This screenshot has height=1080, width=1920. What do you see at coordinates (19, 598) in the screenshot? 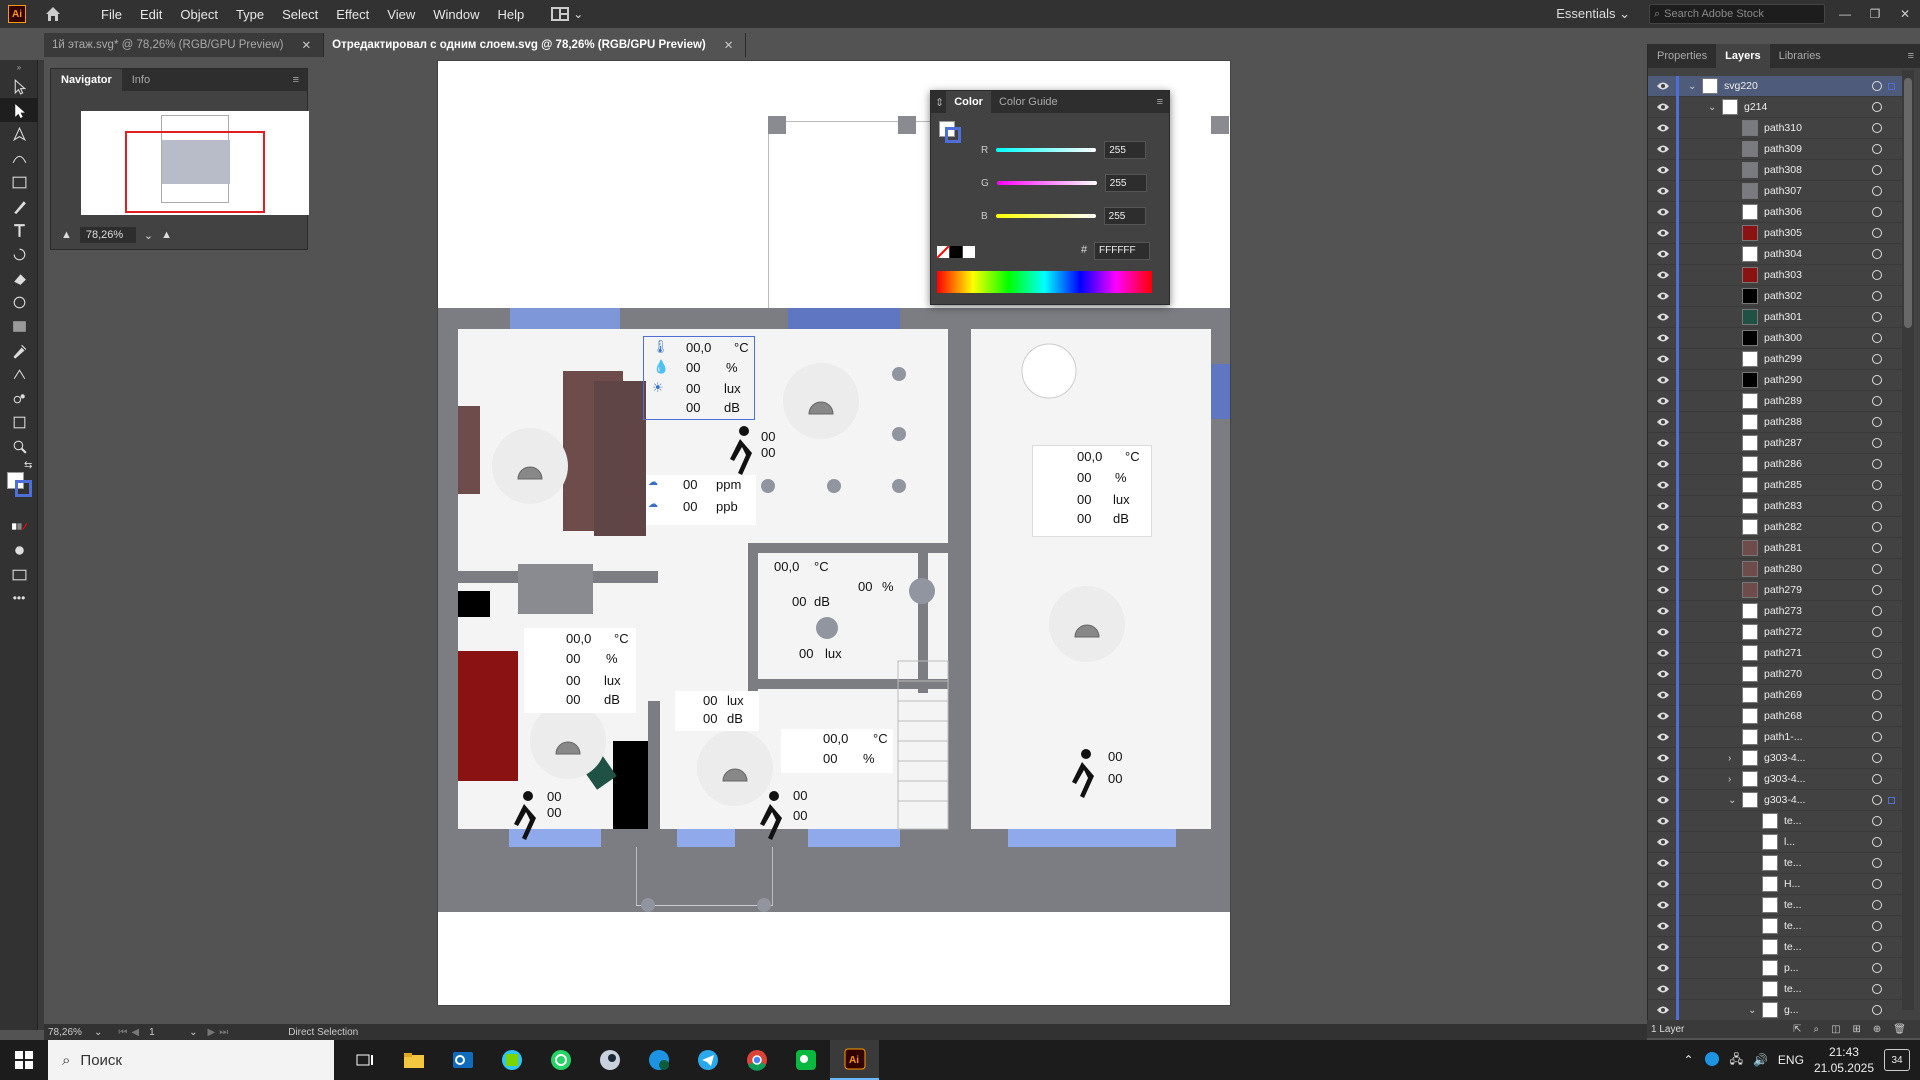
I see `more-tools-icon: •••` at bounding box center [19, 598].